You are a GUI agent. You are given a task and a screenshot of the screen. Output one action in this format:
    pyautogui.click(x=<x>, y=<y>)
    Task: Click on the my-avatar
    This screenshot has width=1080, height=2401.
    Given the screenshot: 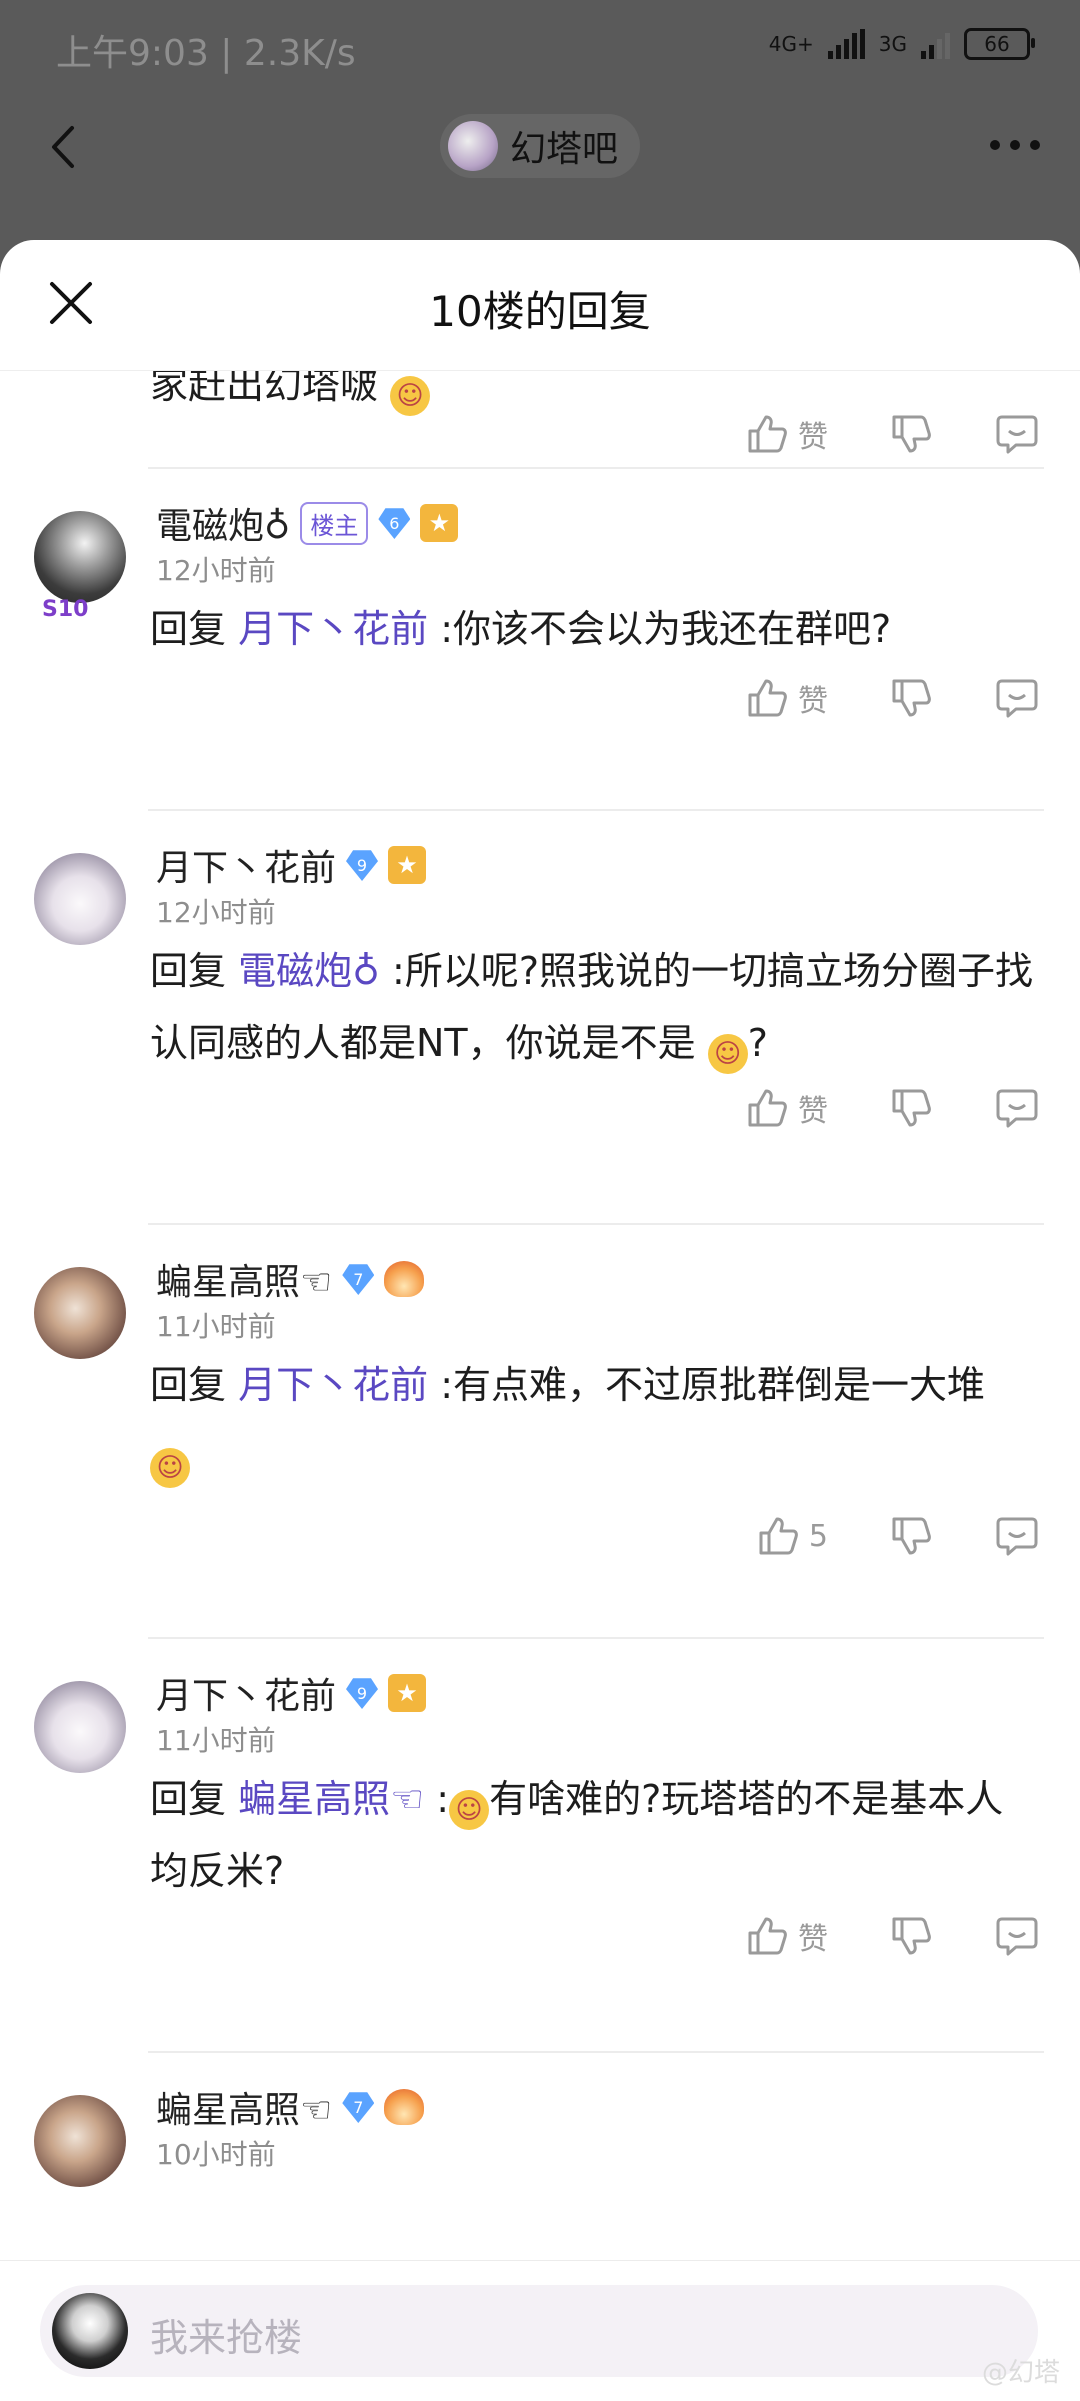 What is the action you would take?
    pyautogui.click(x=90, y=2331)
    